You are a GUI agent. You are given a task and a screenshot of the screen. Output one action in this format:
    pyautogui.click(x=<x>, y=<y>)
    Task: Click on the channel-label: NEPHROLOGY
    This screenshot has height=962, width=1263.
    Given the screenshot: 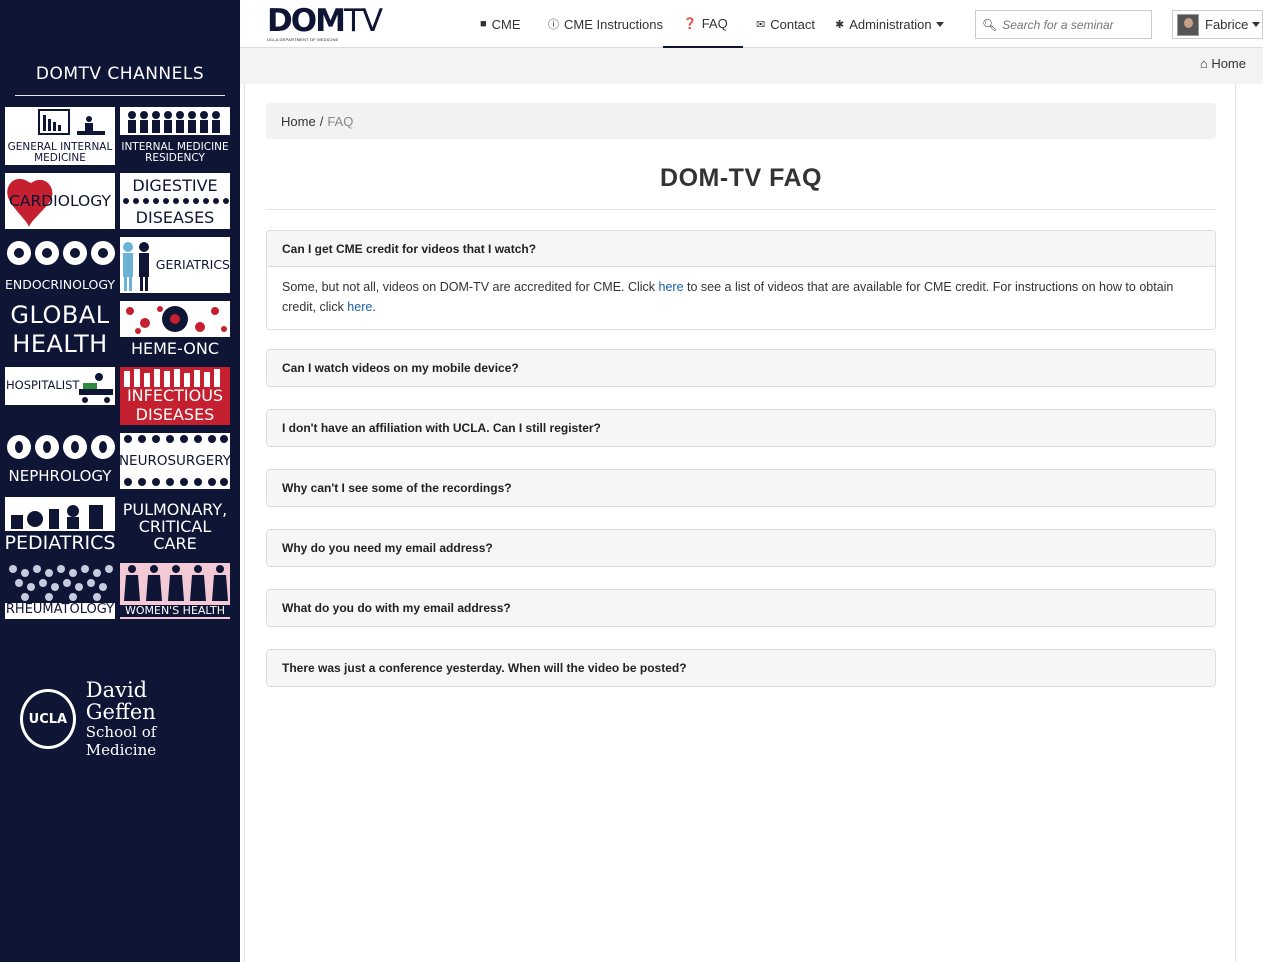 What is the action you would take?
    pyautogui.click(x=60, y=476)
    